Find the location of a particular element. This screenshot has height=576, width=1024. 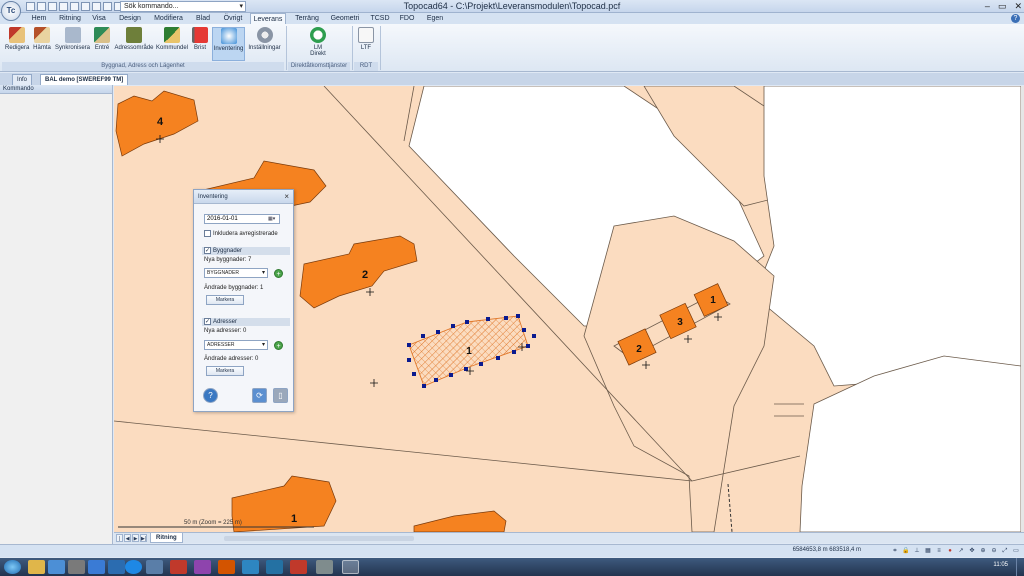

fit-icon: ⤢ is located at coordinates (1005, 551).